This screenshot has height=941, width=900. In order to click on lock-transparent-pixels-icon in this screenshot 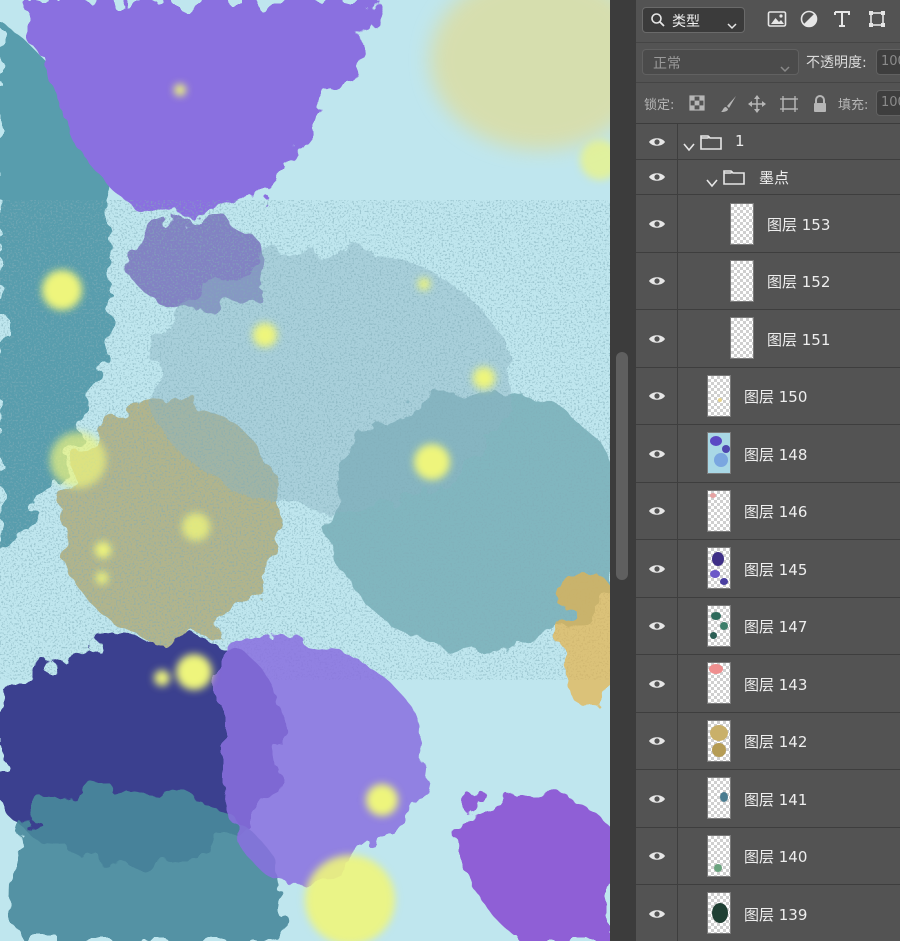, I will do `click(697, 105)`.